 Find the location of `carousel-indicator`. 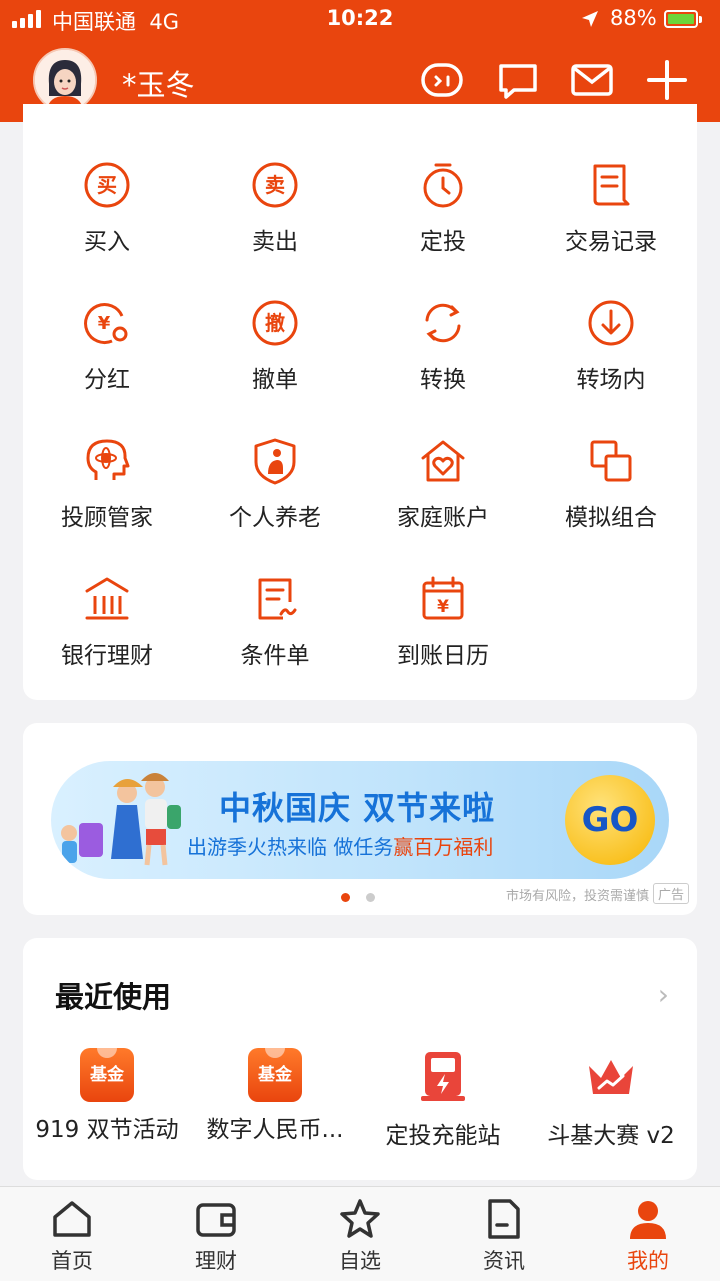

carousel-indicator is located at coordinates (358, 897).